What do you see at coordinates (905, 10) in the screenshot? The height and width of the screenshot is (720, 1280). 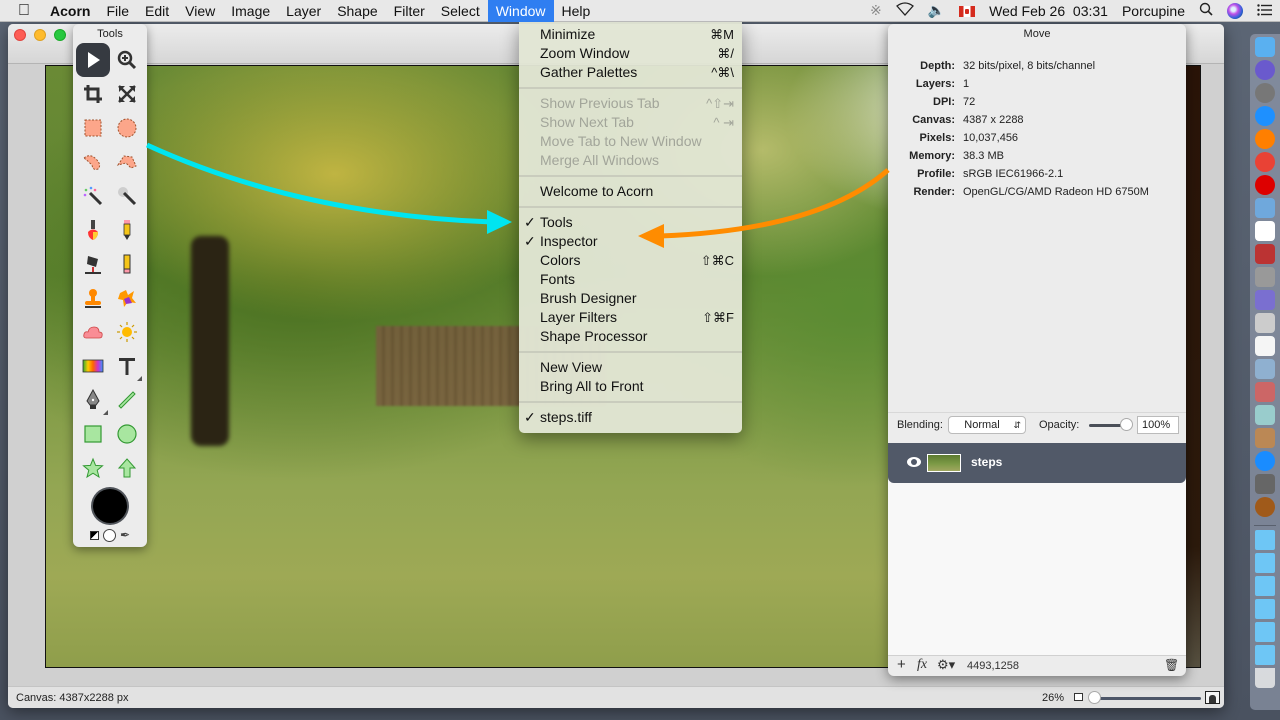 I see `wifi-icon` at bounding box center [905, 10].